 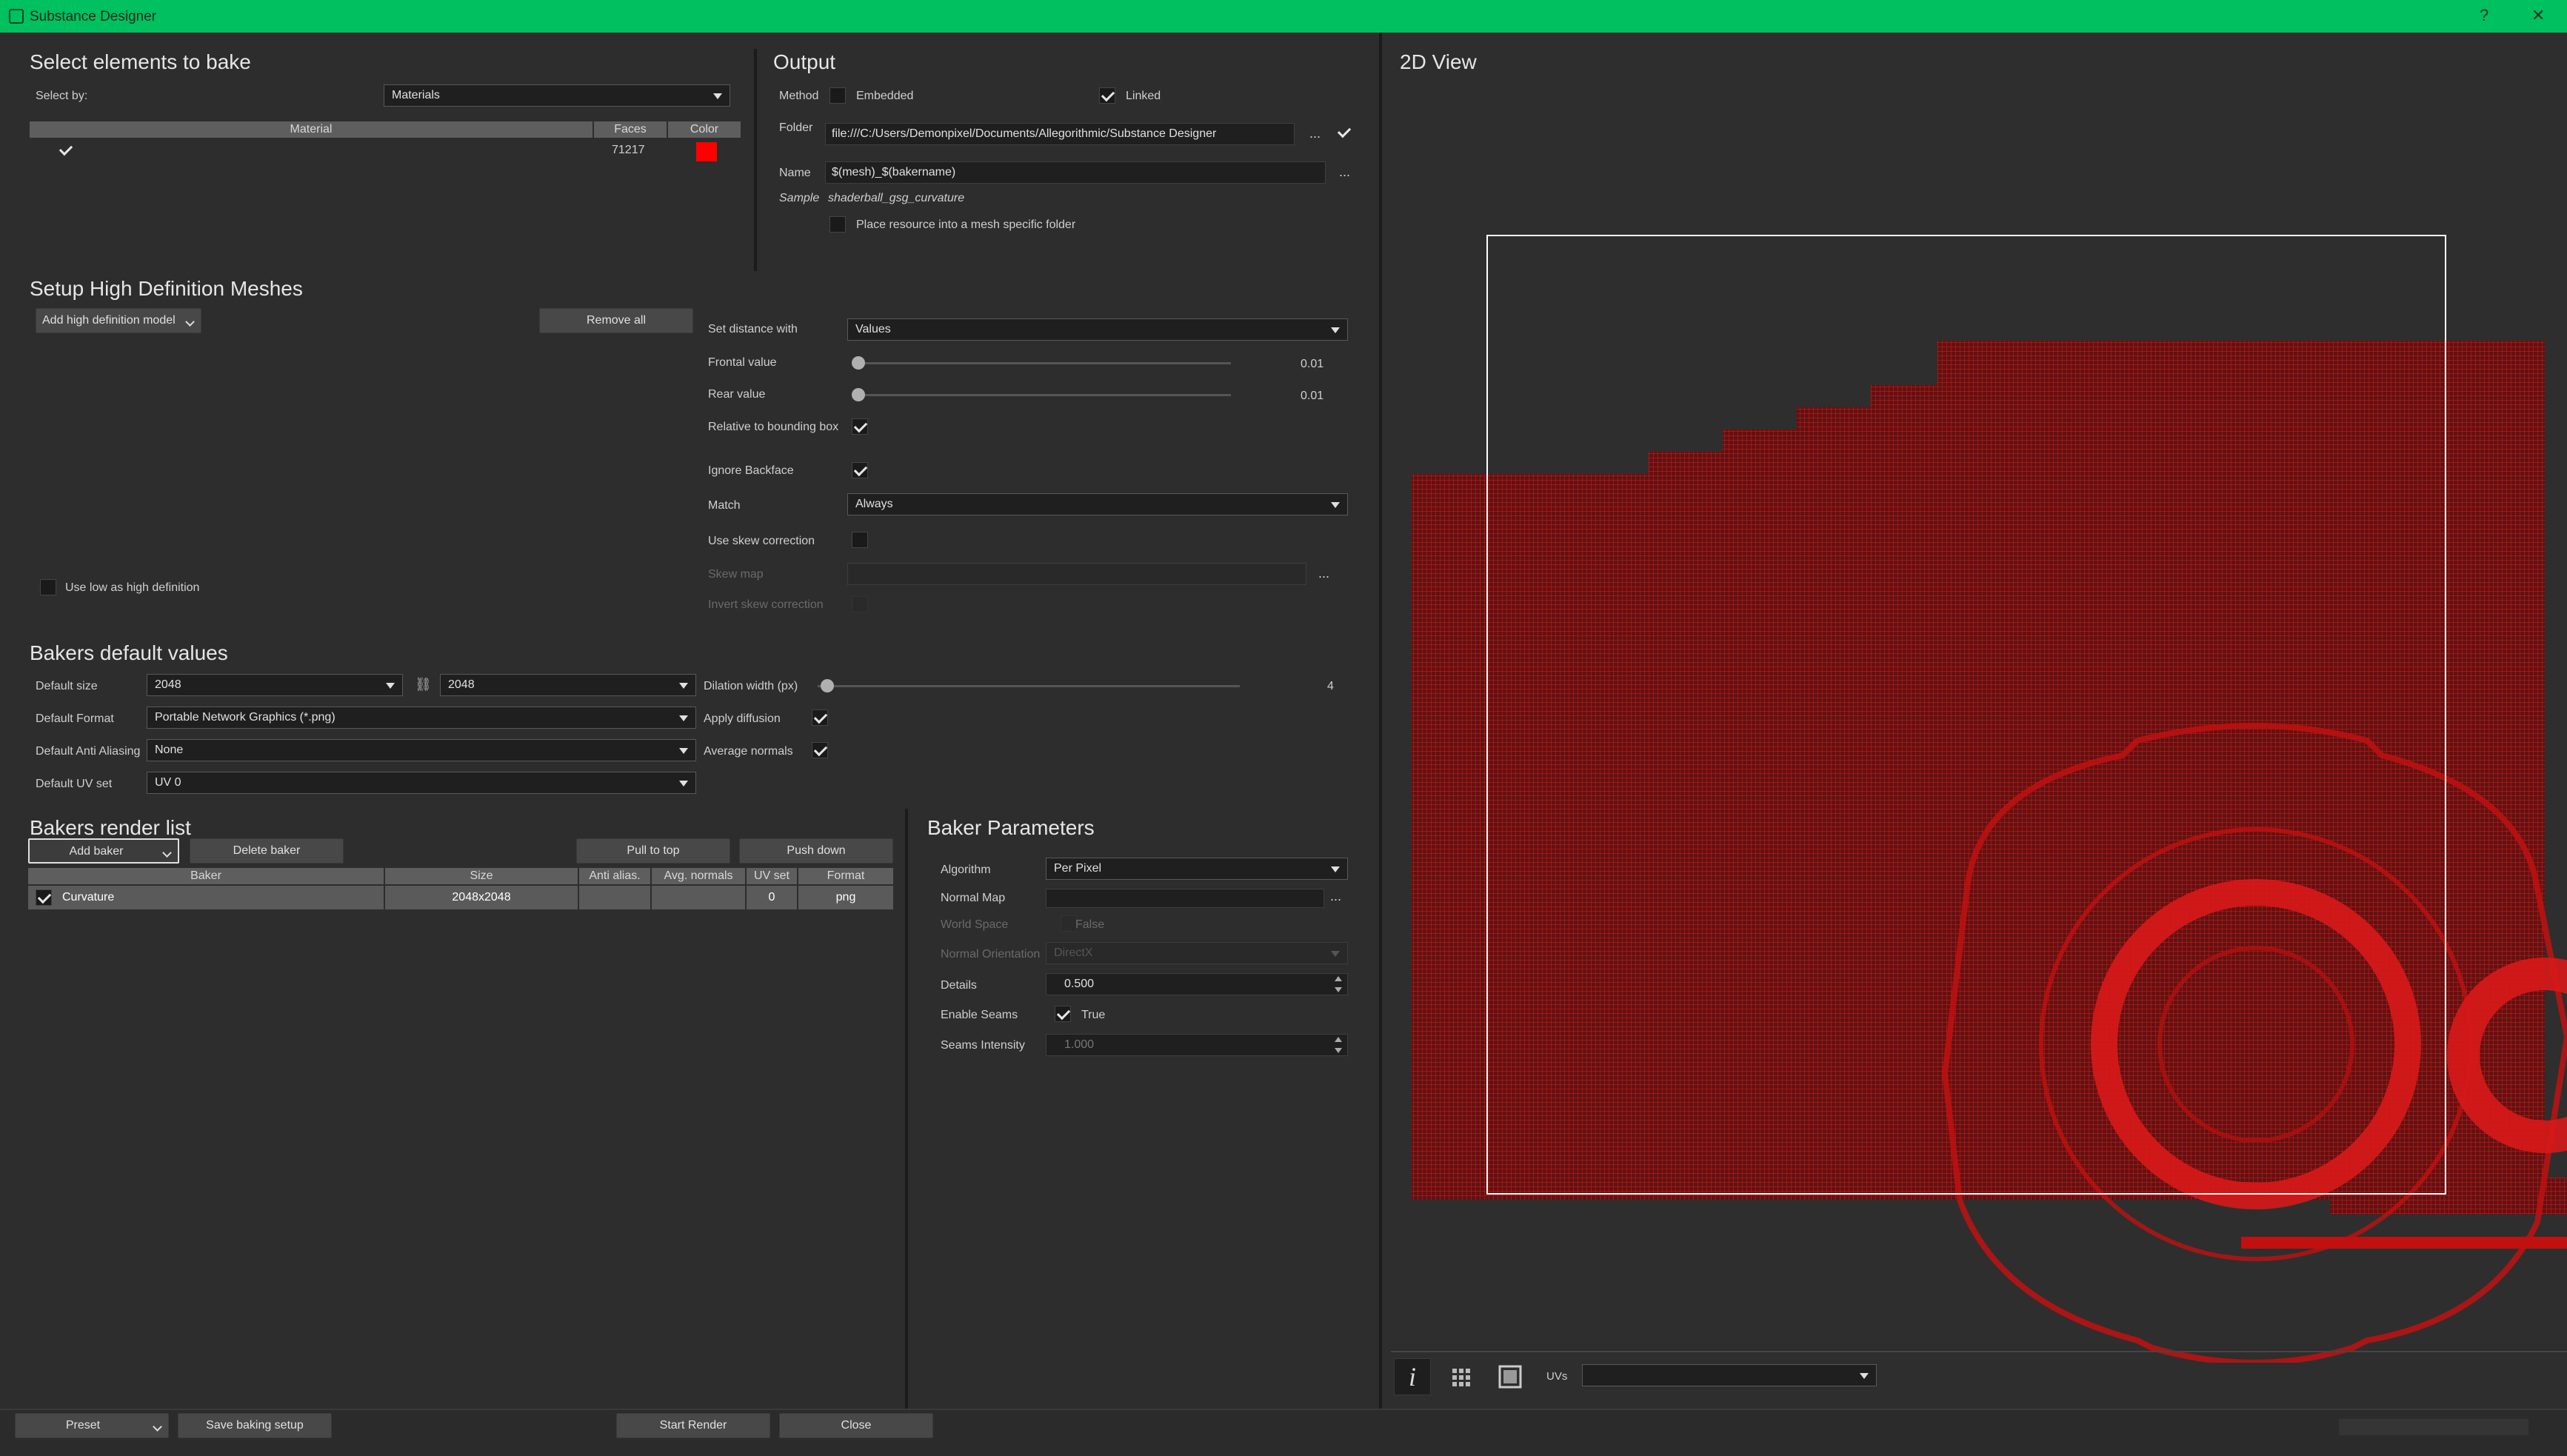 I want to click on bottom-bar-divider, so click(x=1283, y=1409).